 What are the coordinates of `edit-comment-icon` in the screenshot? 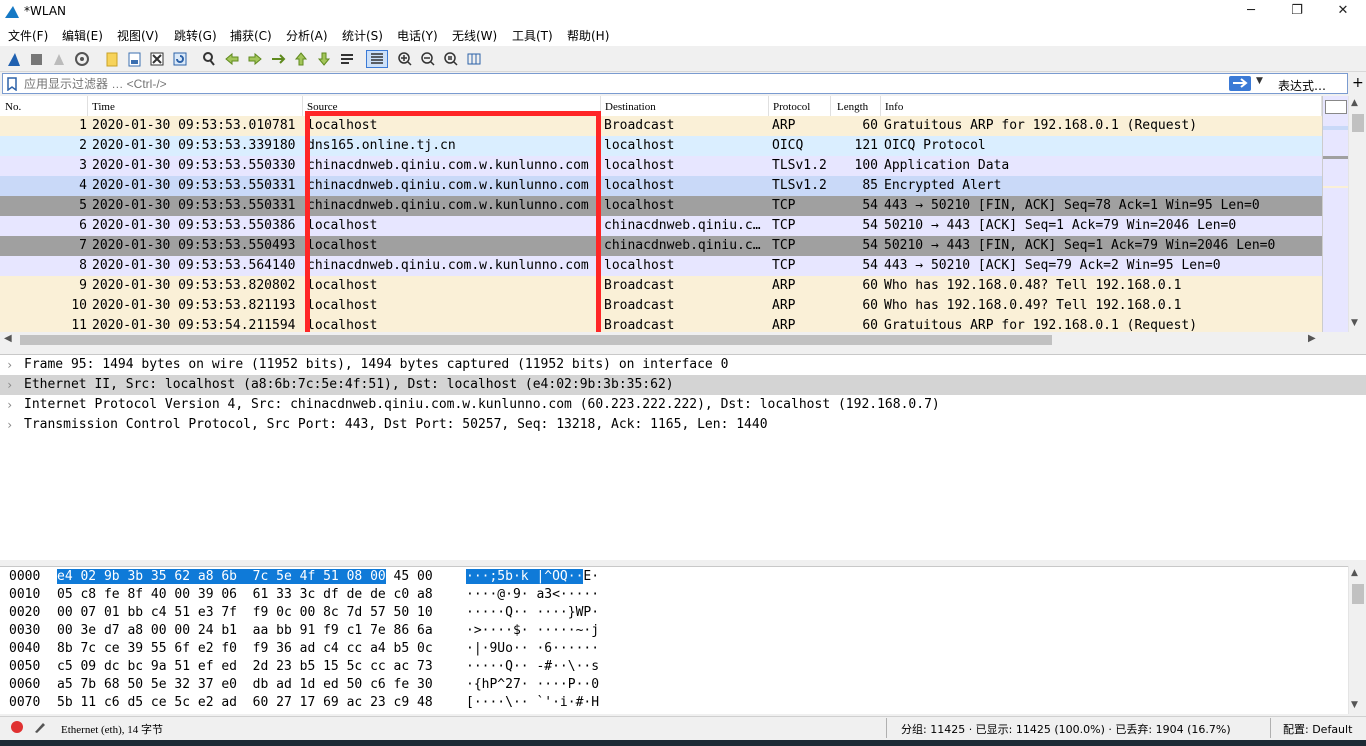 It's located at (40, 727).